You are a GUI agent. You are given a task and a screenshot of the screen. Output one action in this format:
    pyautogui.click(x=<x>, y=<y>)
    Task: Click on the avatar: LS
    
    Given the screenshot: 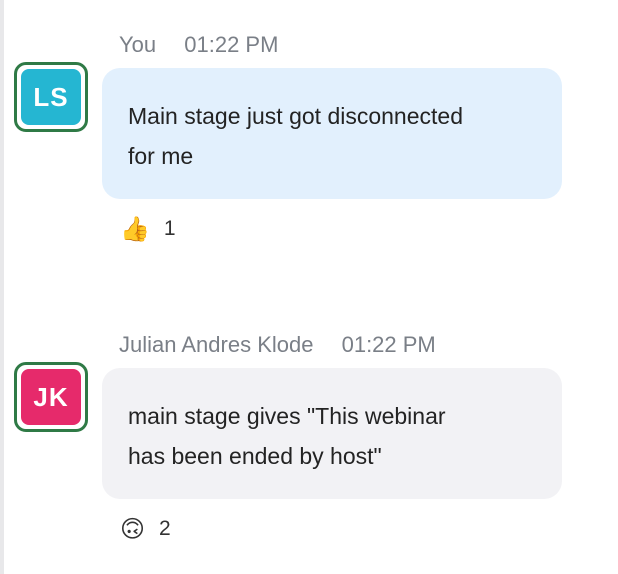 What is the action you would take?
    pyautogui.click(x=51, y=97)
    